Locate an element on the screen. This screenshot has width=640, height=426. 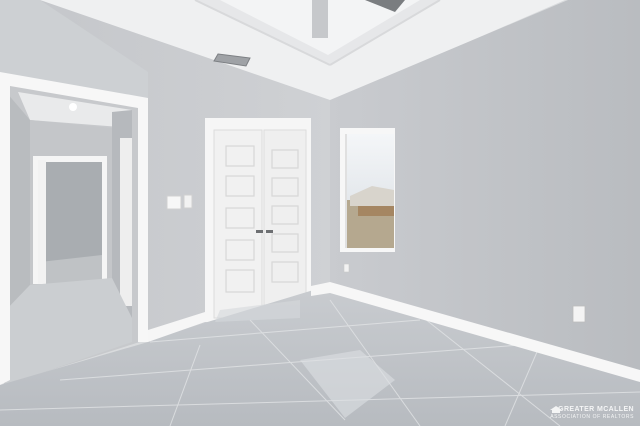
wall-outlet-right is located at coordinates (579, 314).